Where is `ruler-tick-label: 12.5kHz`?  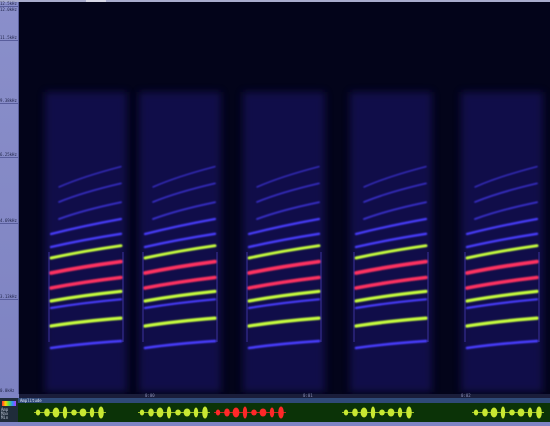 ruler-tick-label: 12.5kHz is located at coordinates (8, 3).